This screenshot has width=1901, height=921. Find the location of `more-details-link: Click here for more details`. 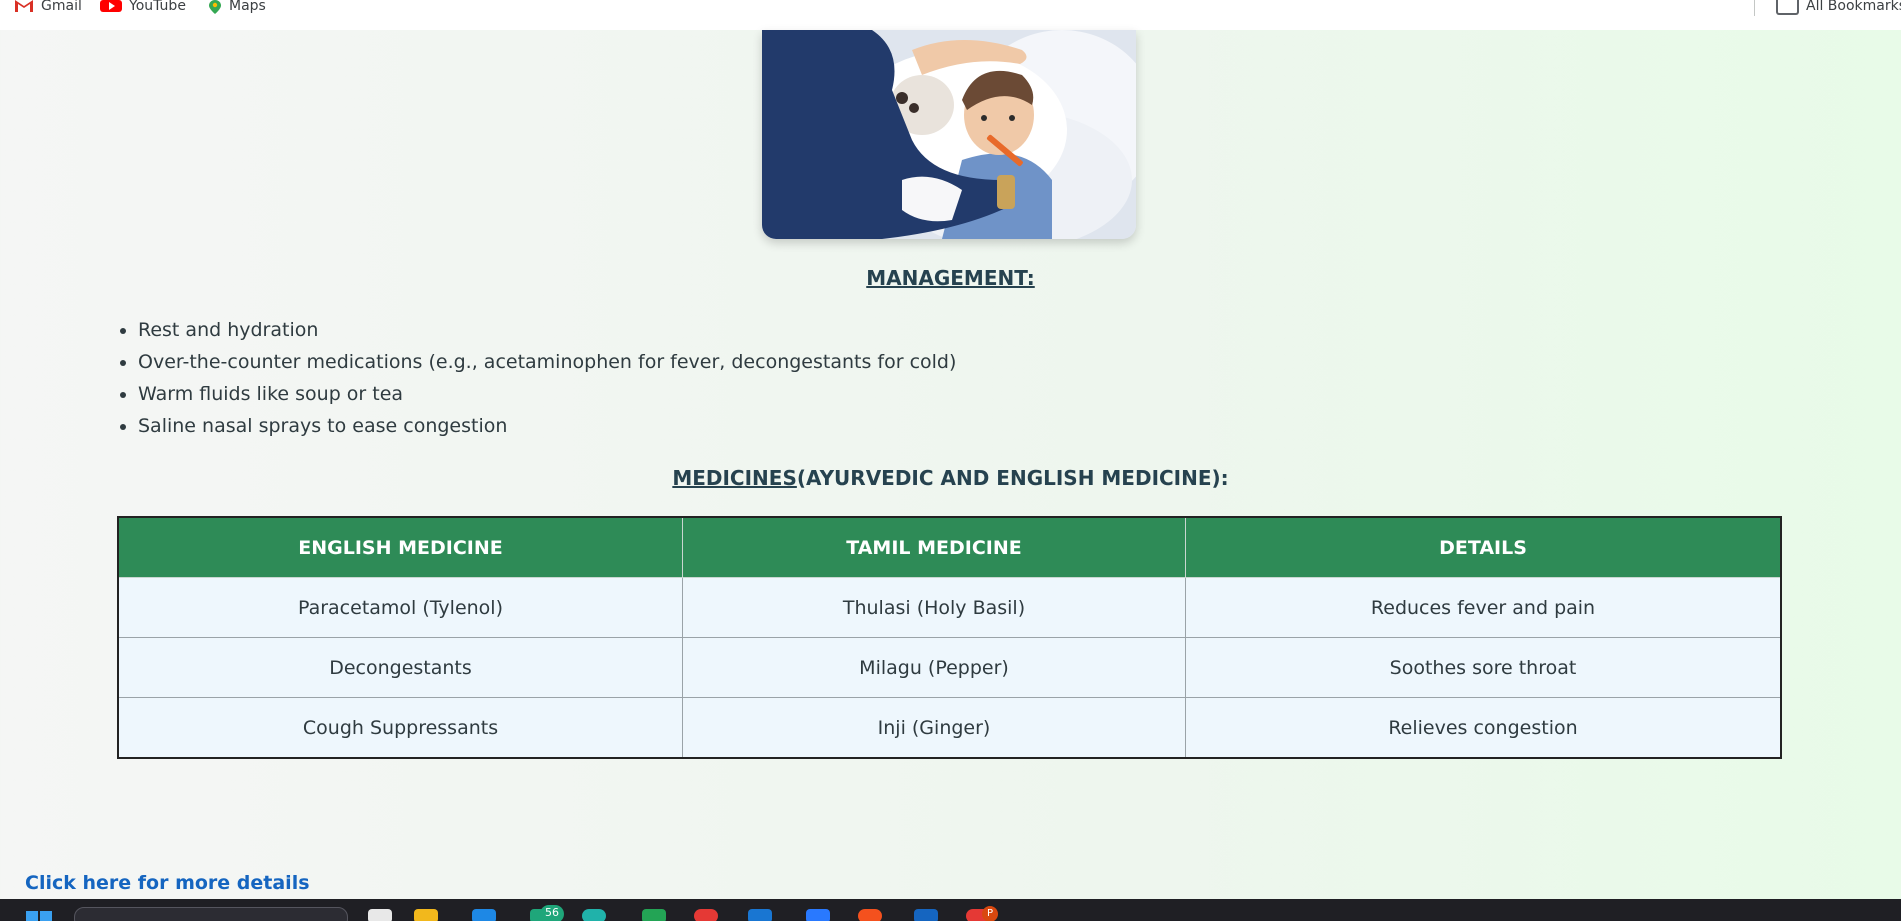

more-details-link: Click here for more details is located at coordinates (167, 883).